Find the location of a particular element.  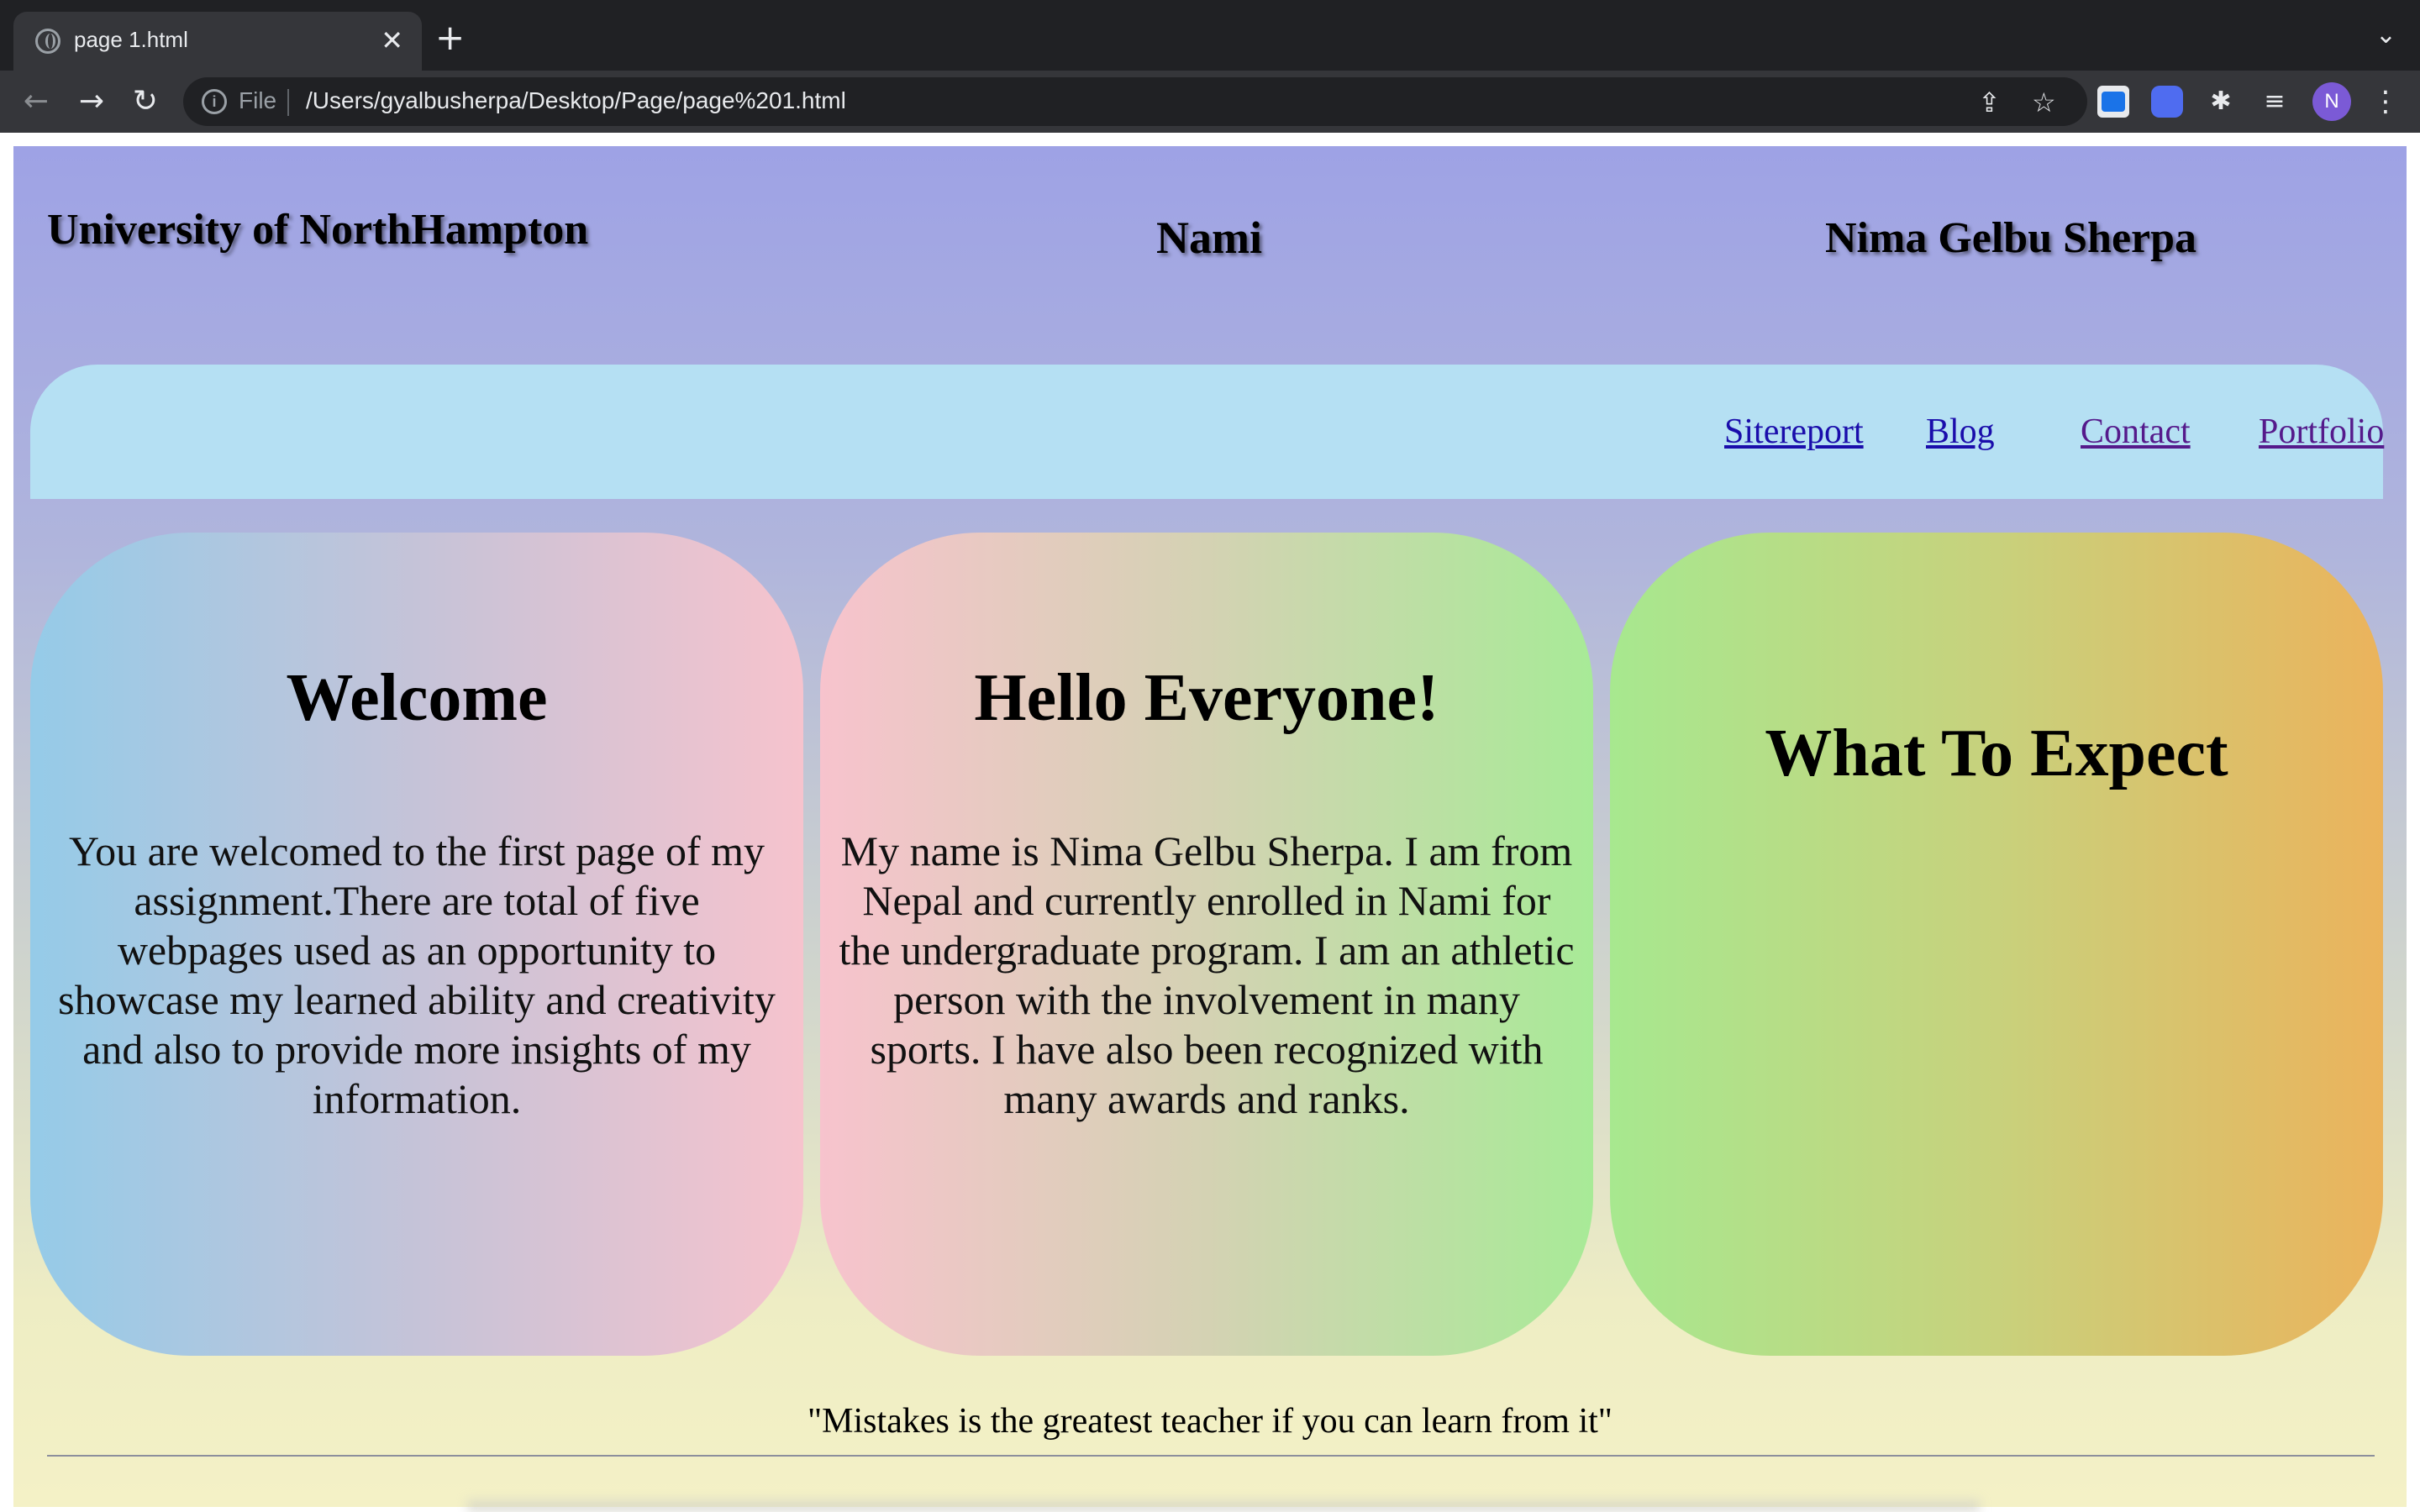

nav-link-sitereport: Sitereport is located at coordinates (1794, 432).